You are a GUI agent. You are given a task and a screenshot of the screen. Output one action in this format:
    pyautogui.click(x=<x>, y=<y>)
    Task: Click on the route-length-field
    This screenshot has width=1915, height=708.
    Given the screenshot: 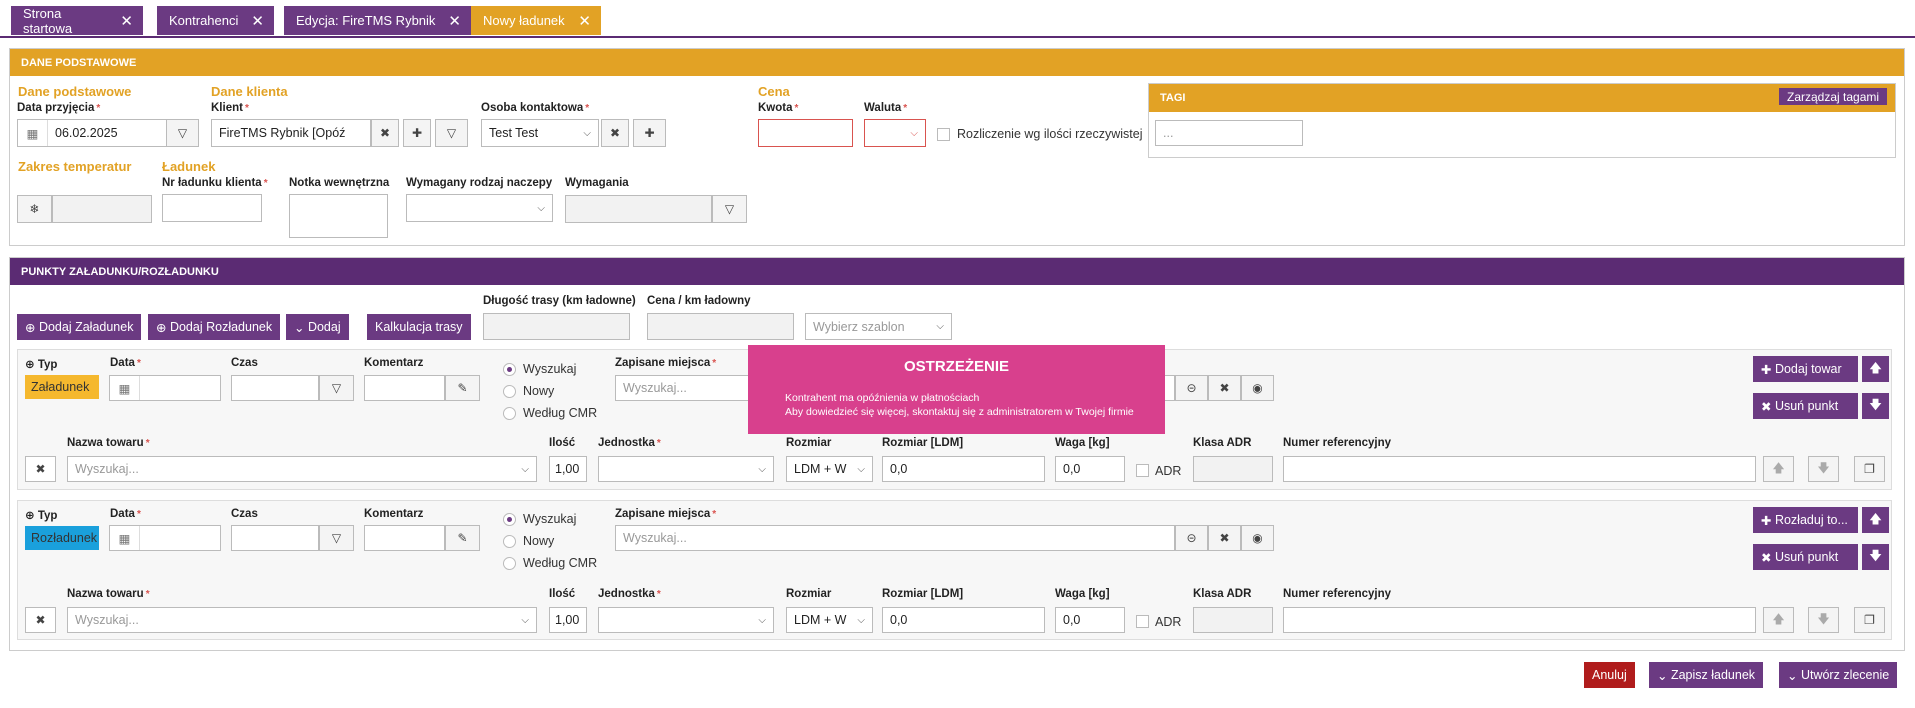 What is the action you would take?
    pyautogui.click(x=556, y=326)
    